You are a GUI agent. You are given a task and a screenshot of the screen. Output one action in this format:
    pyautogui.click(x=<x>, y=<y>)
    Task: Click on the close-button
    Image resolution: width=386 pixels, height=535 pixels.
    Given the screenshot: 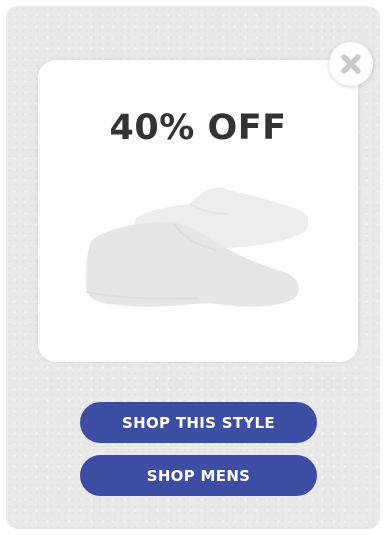 What is the action you would take?
    pyautogui.click(x=351, y=64)
    